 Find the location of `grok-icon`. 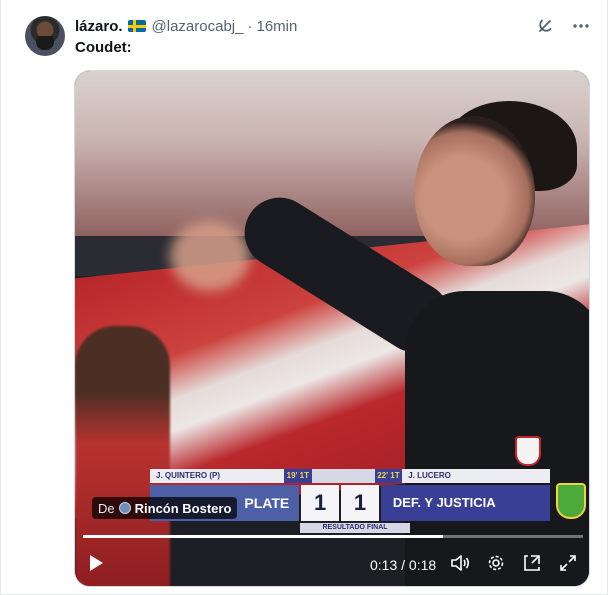

grok-icon is located at coordinates (545, 26).